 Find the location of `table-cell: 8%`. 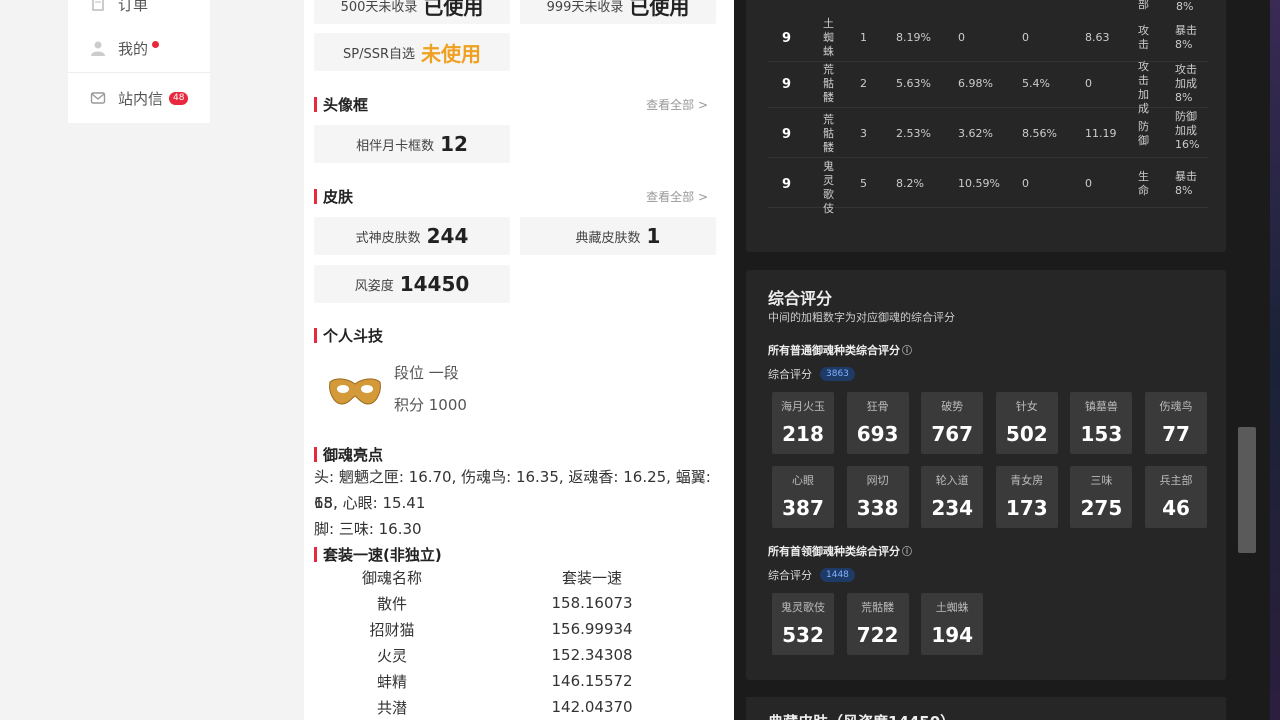

table-cell: 8% is located at coordinates (1185, 6).